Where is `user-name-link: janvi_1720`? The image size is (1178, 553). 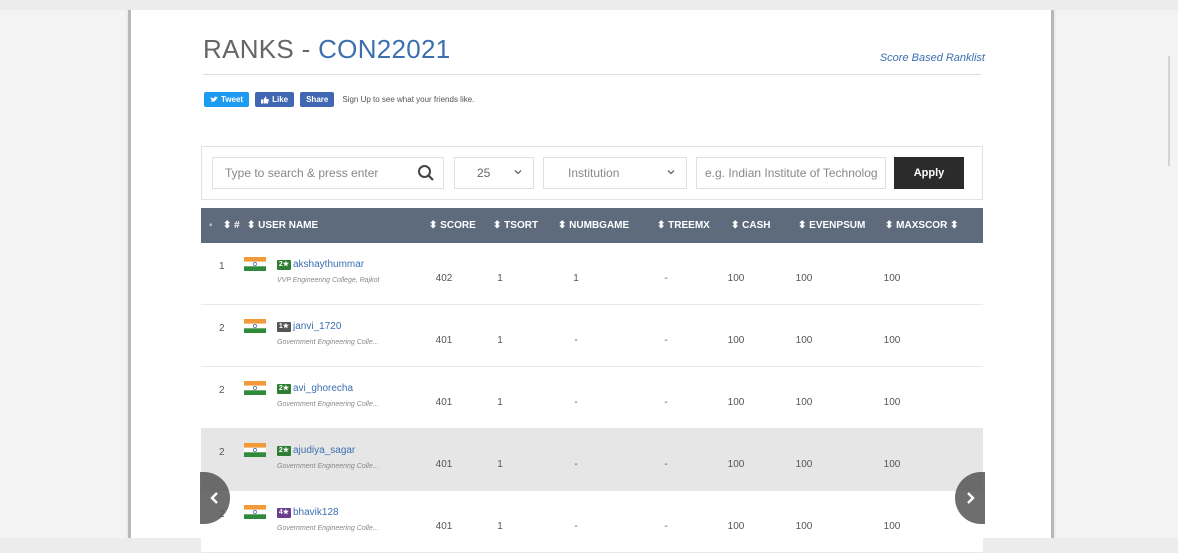 user-name-link: janvi_1720 is located at coordinates (317, 326).